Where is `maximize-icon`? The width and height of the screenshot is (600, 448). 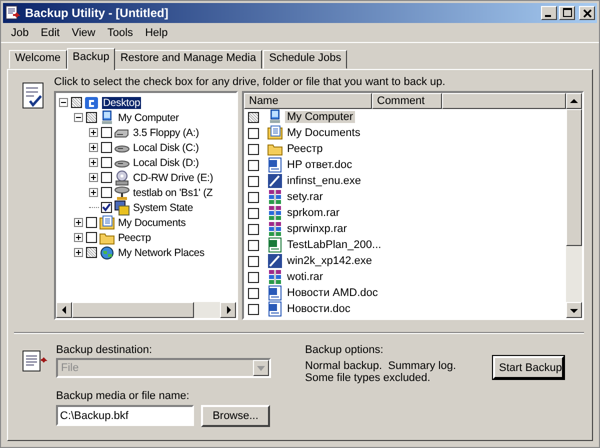
maximize-icon is located at coordinates (567, 12).